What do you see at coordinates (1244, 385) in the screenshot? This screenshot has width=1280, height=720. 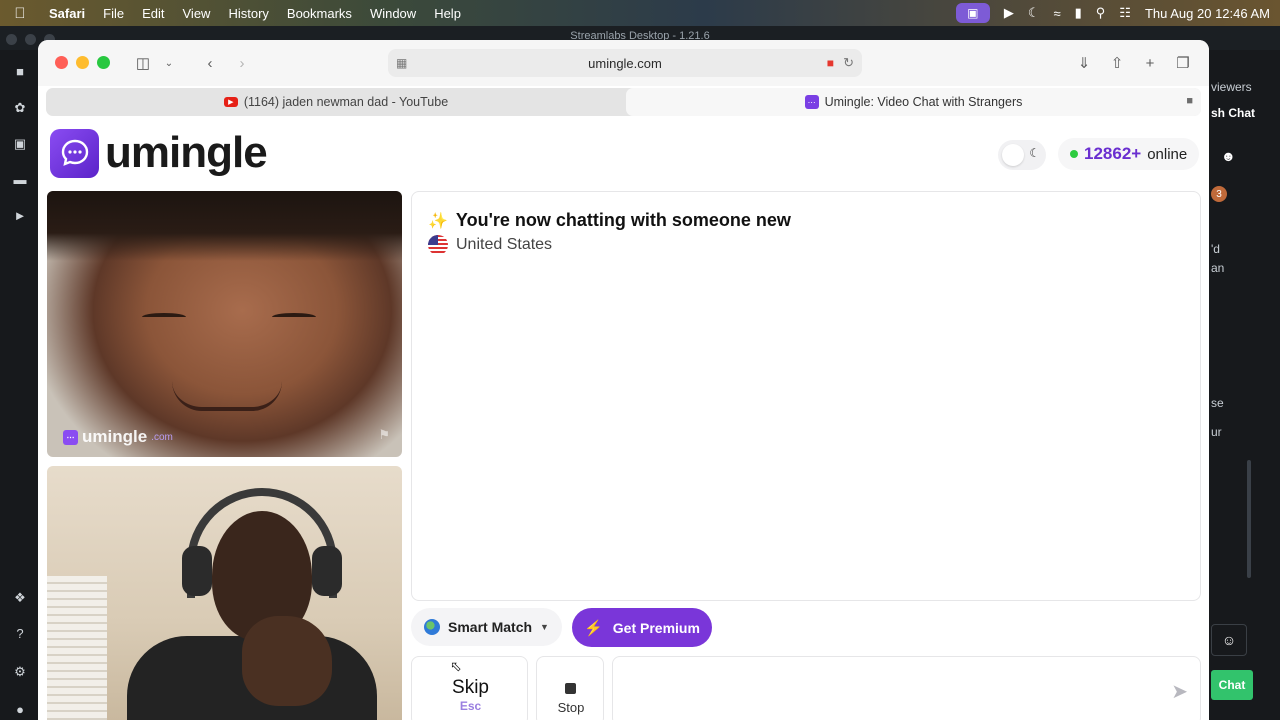 I see `background-chat-panel: viewers sh Chat ☻ 3 'd an se ur ☺ Chat` at bounding box center [1244, 385].